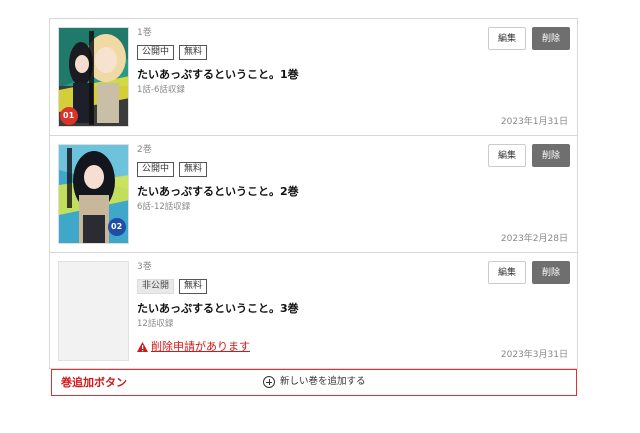  Describe the element at coordinates (161, 90) in the screenshot. I see `chapter-range: 1話-6話収録` at that location.